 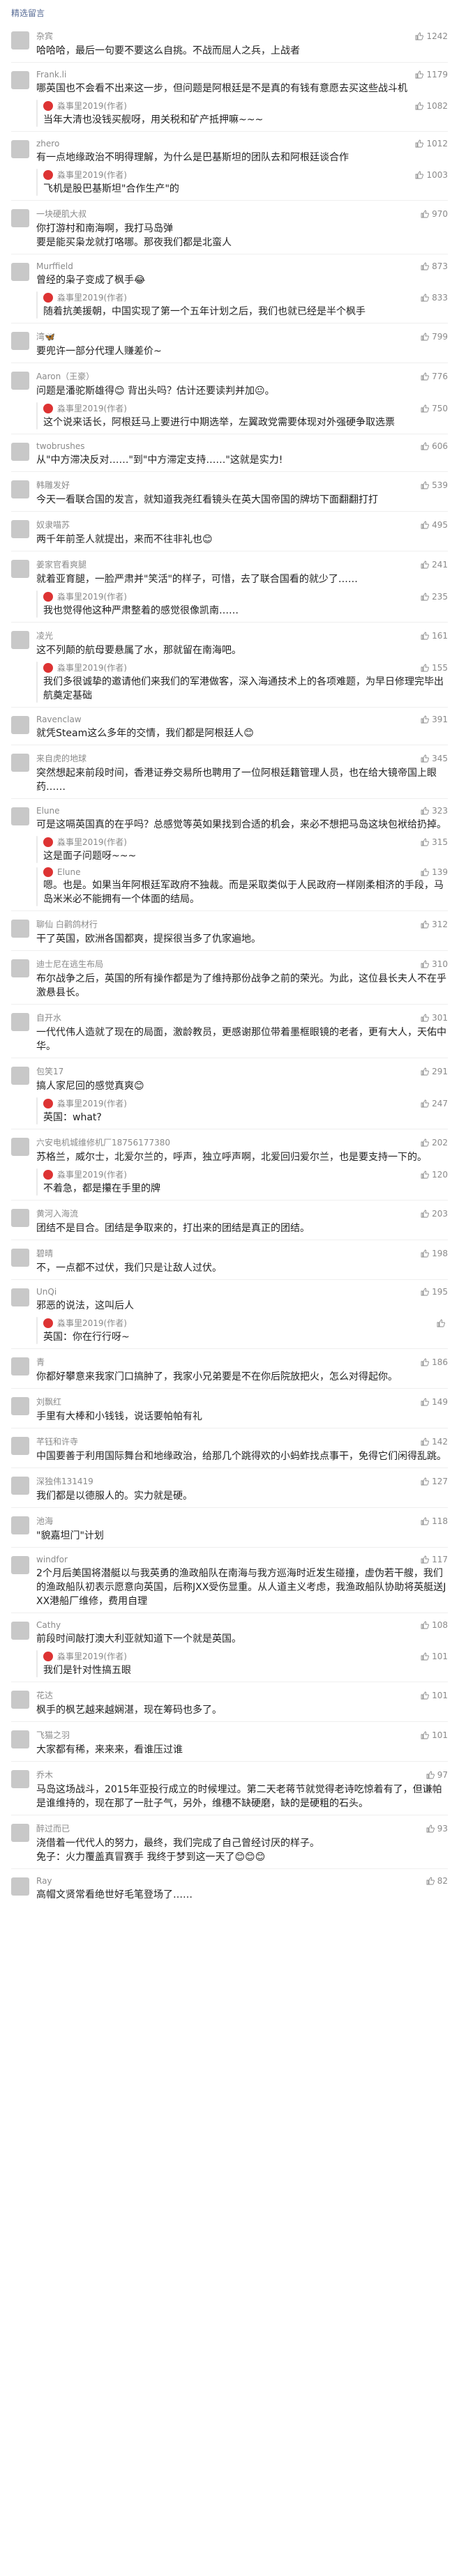 What do you see at coordinates (242, 1316) in the screenshot?
I see `comment-body: UnQi 195 邪恶的说法，这叫后人 淼事里2019(作者) 英国：你在行行呀~` at bounding box center [242, 1316].